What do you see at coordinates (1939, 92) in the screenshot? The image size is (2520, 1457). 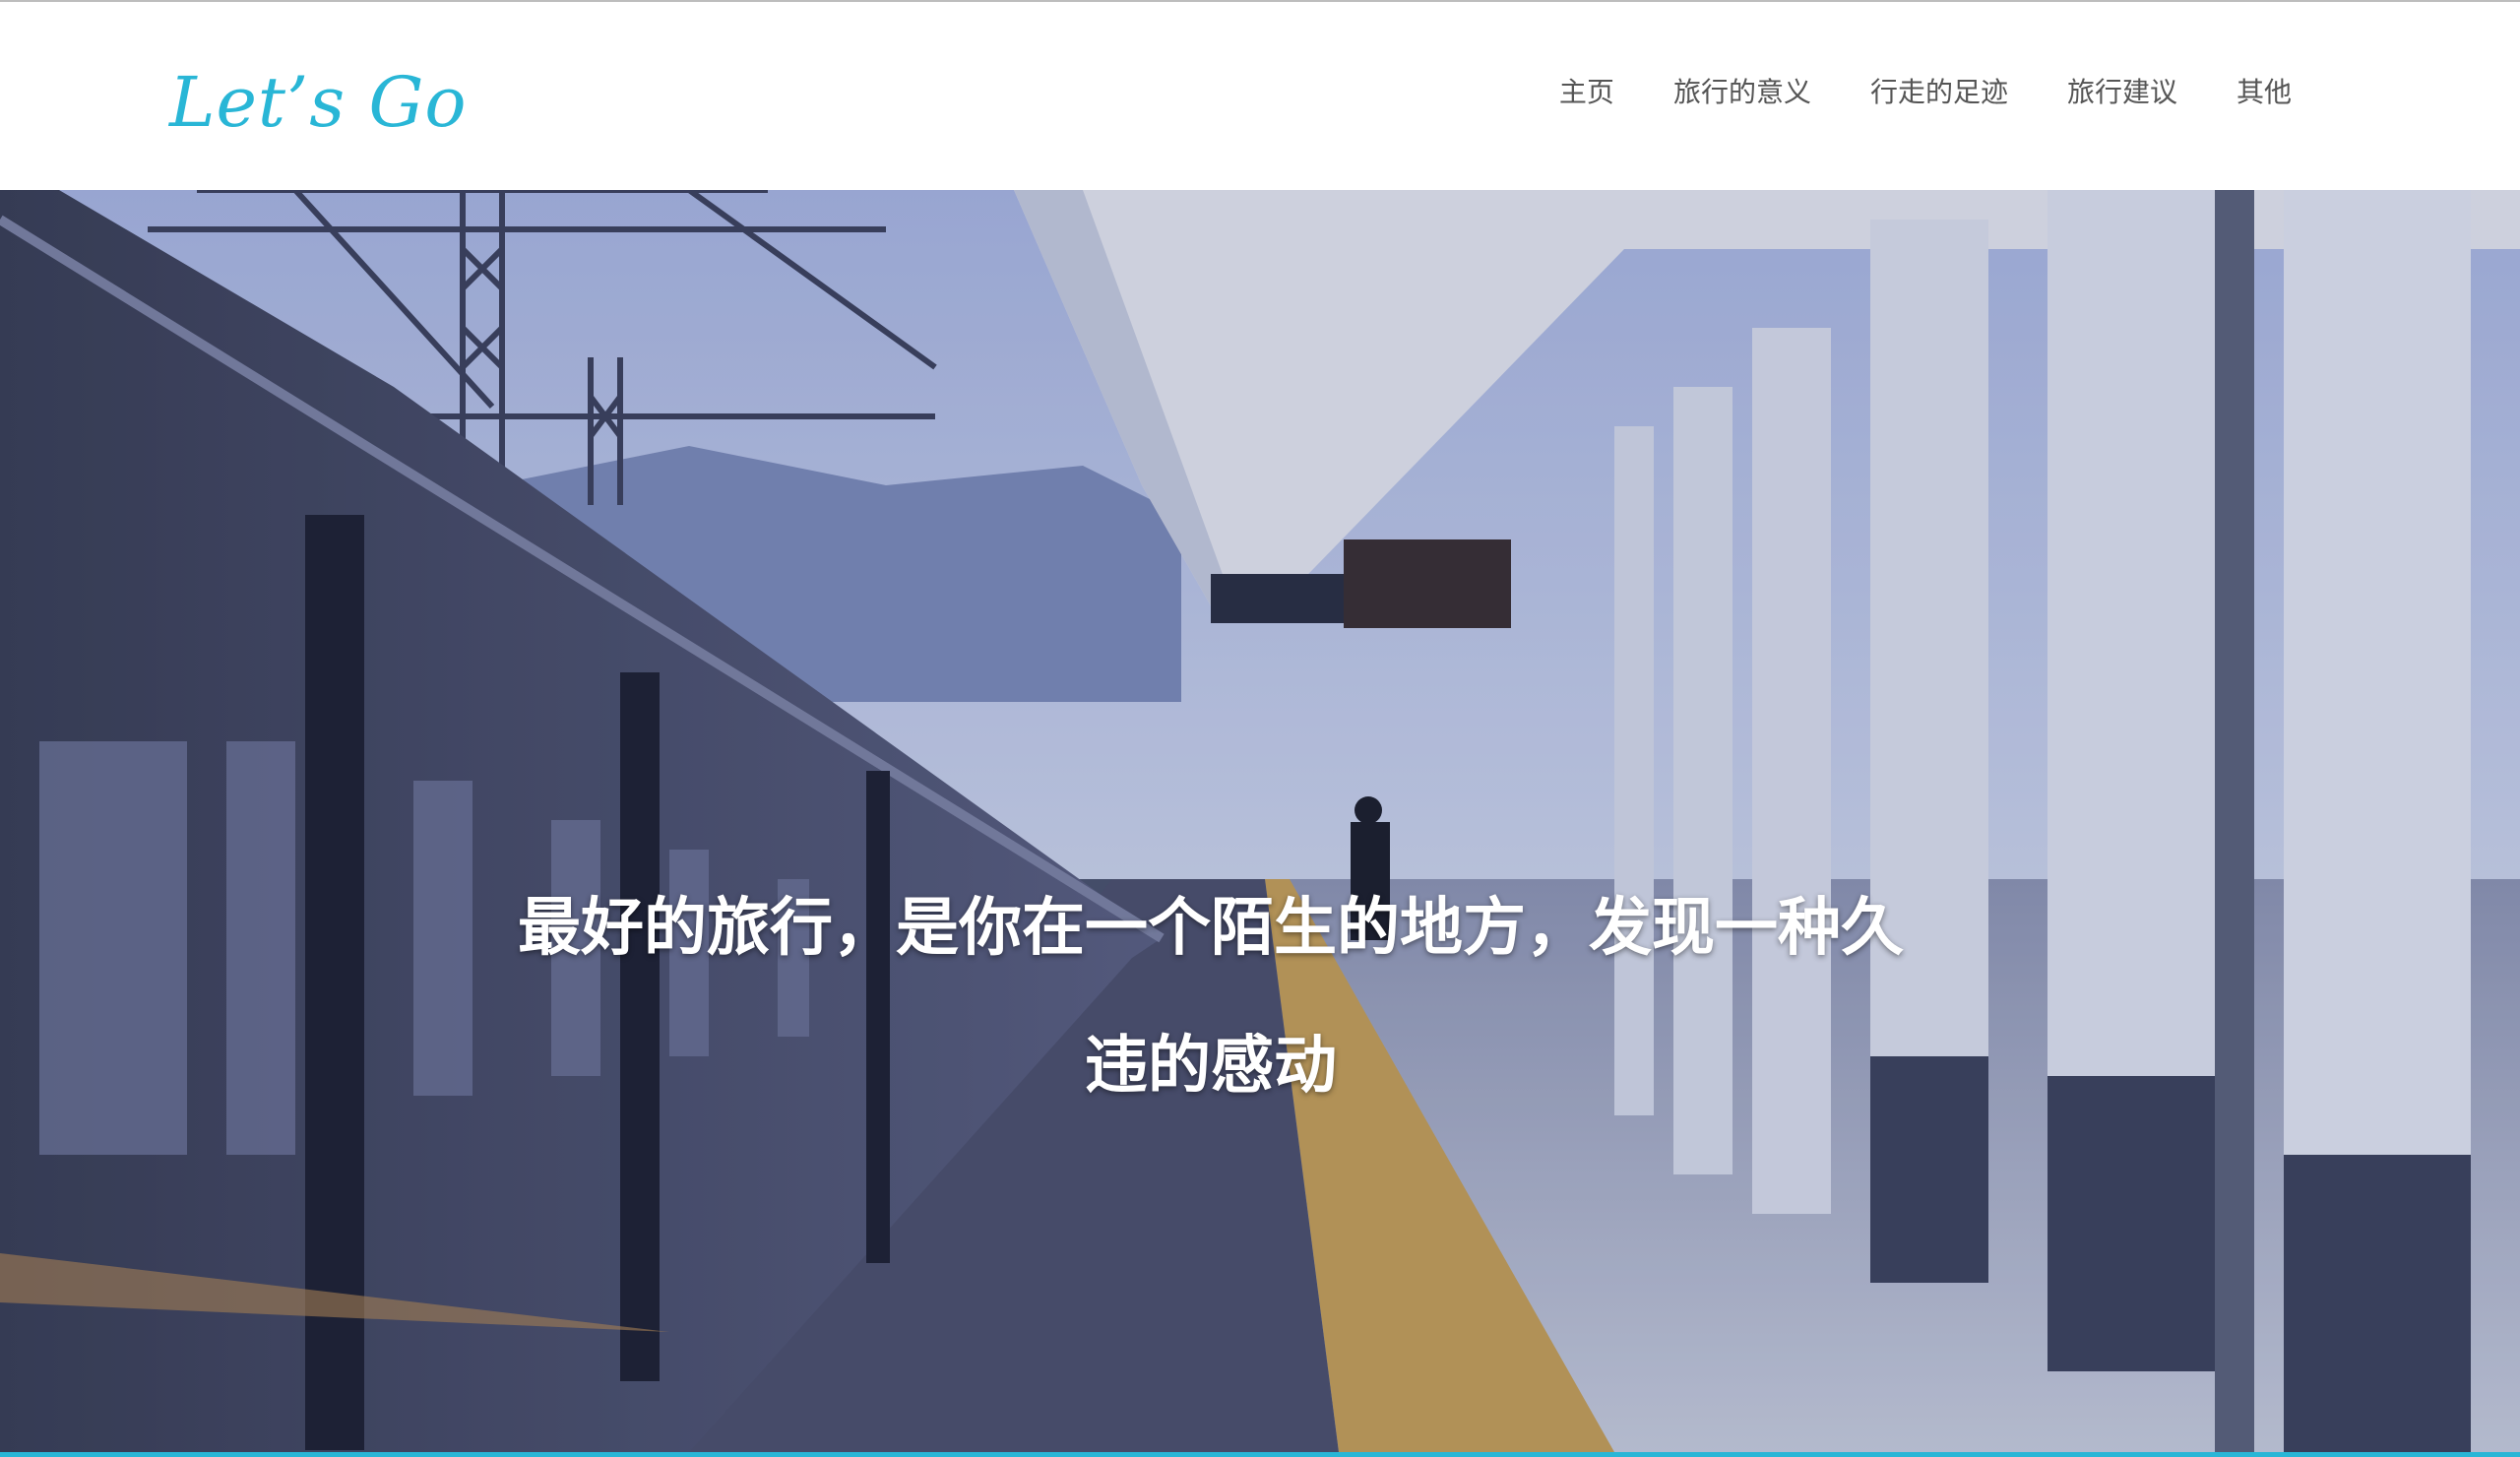 I see `nav-item-travel-footprints: 行走的足迹` at bounding box center [1939, 92].